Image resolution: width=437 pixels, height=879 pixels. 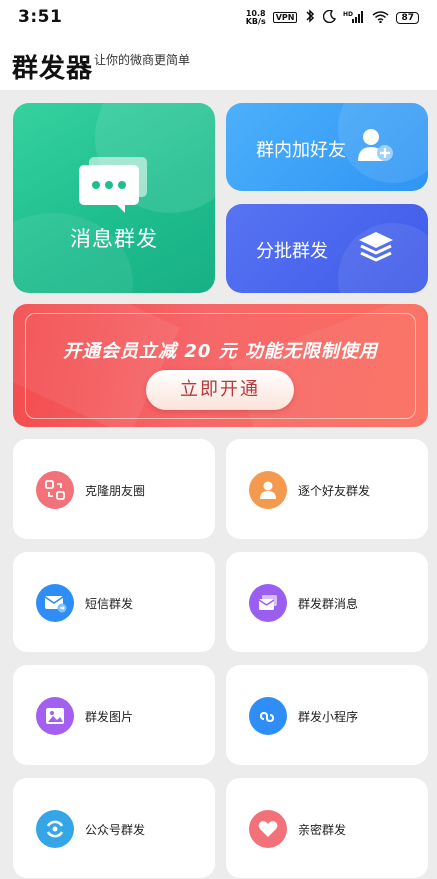 What do you see at coordinates (53, 69) in the screenshot?
I see `app-title: 群发器` at bounding box center [53, 69].